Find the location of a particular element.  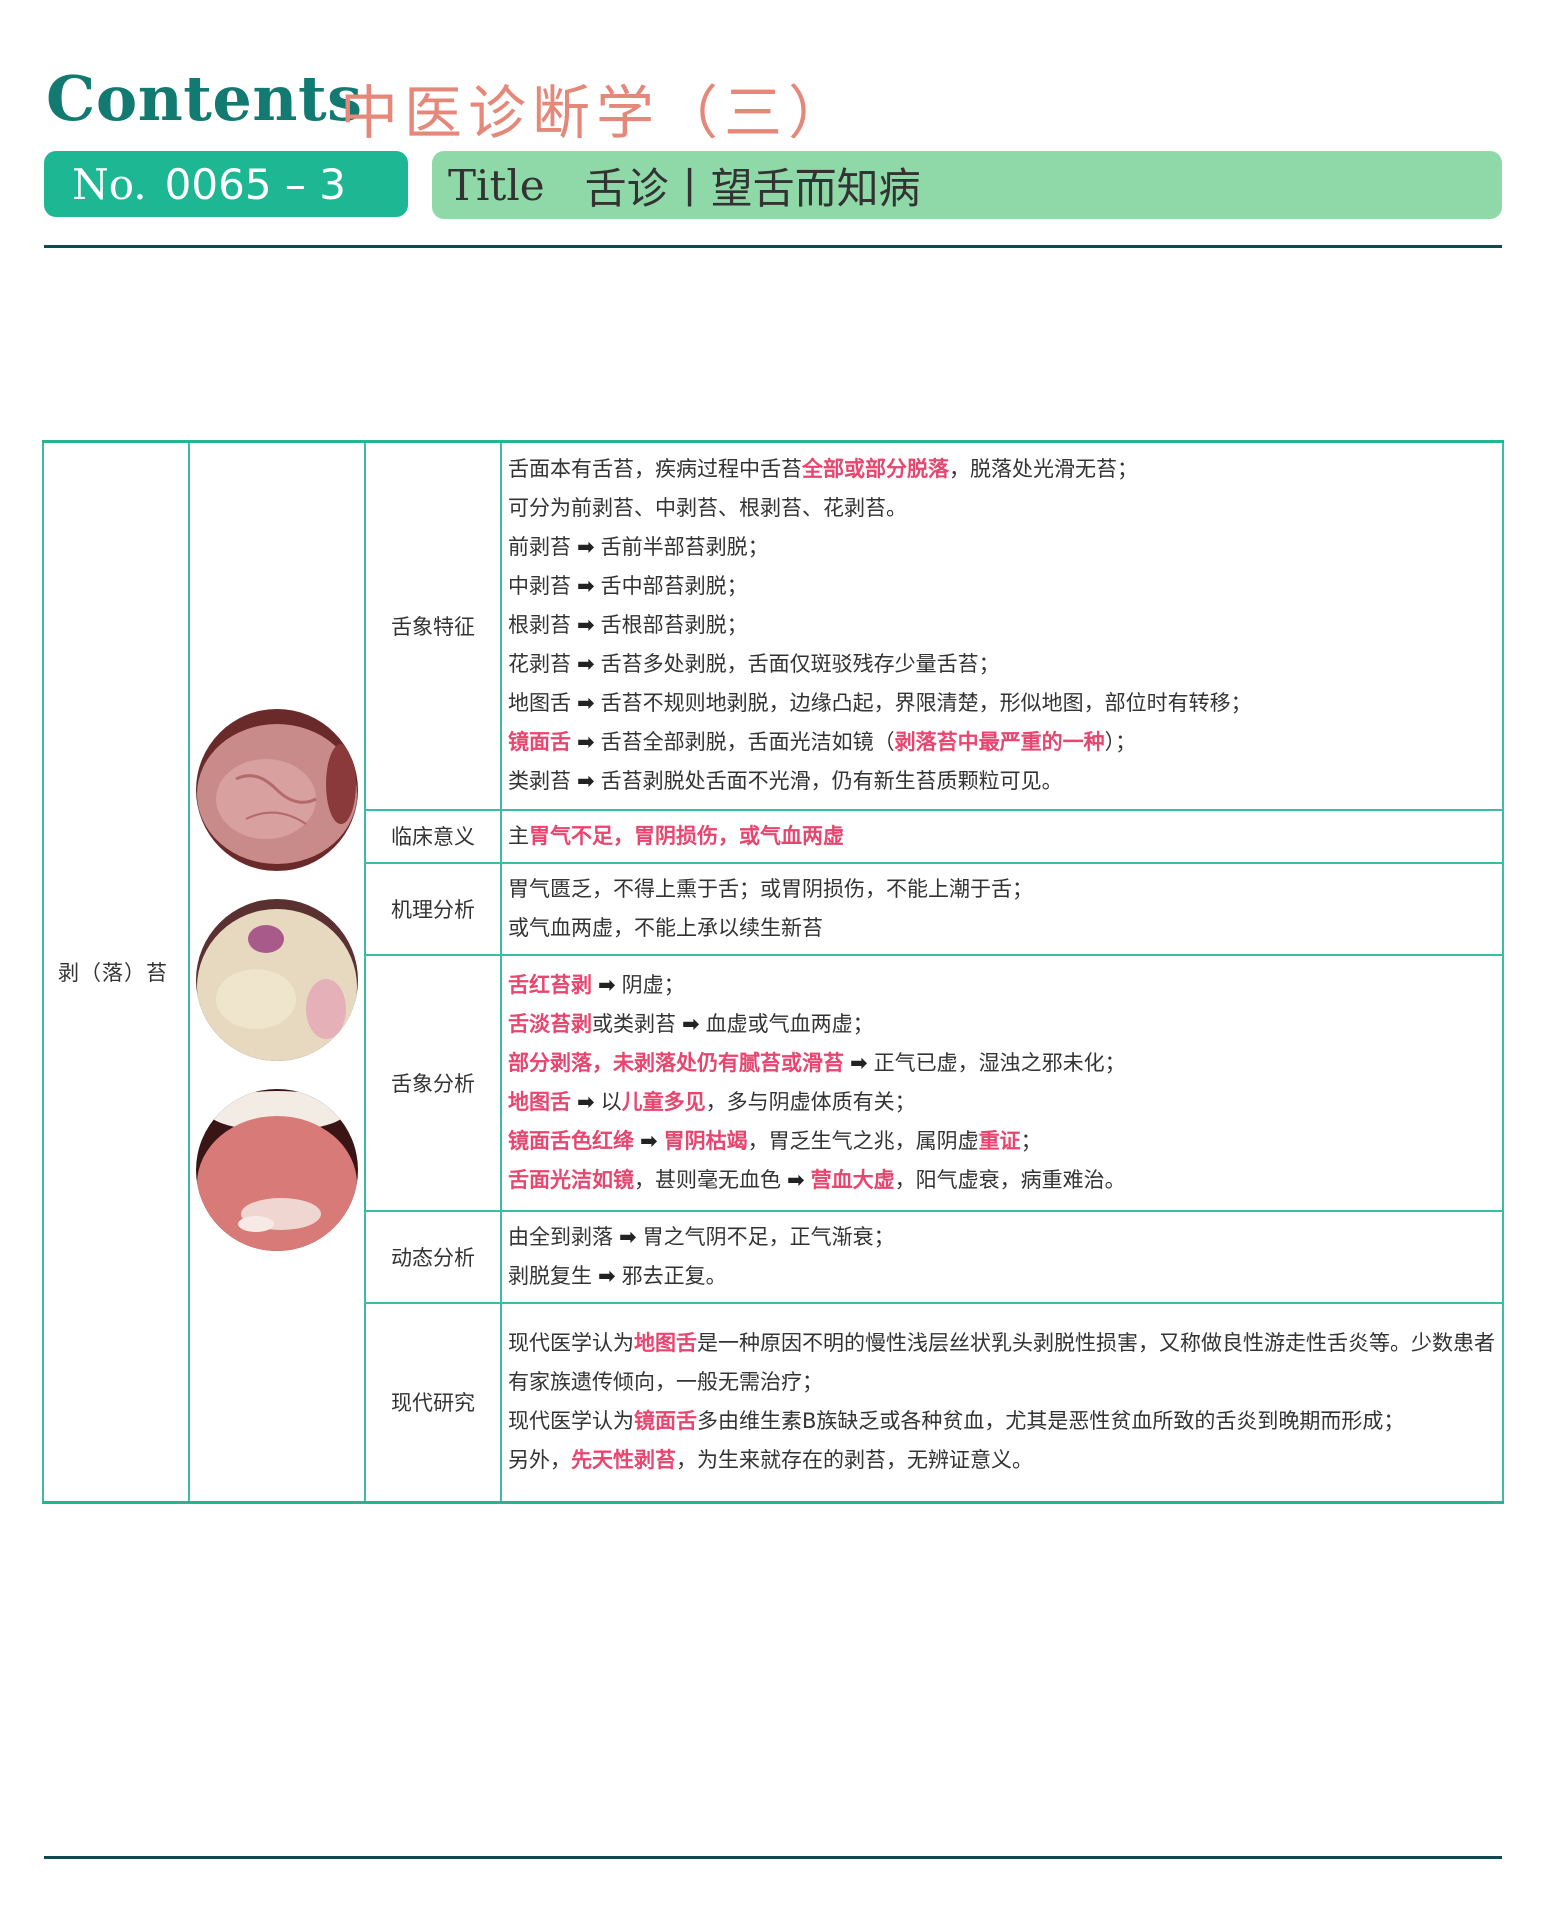

highlight-text: 舌淡苔剥 is located at coordinates (550, 1023).